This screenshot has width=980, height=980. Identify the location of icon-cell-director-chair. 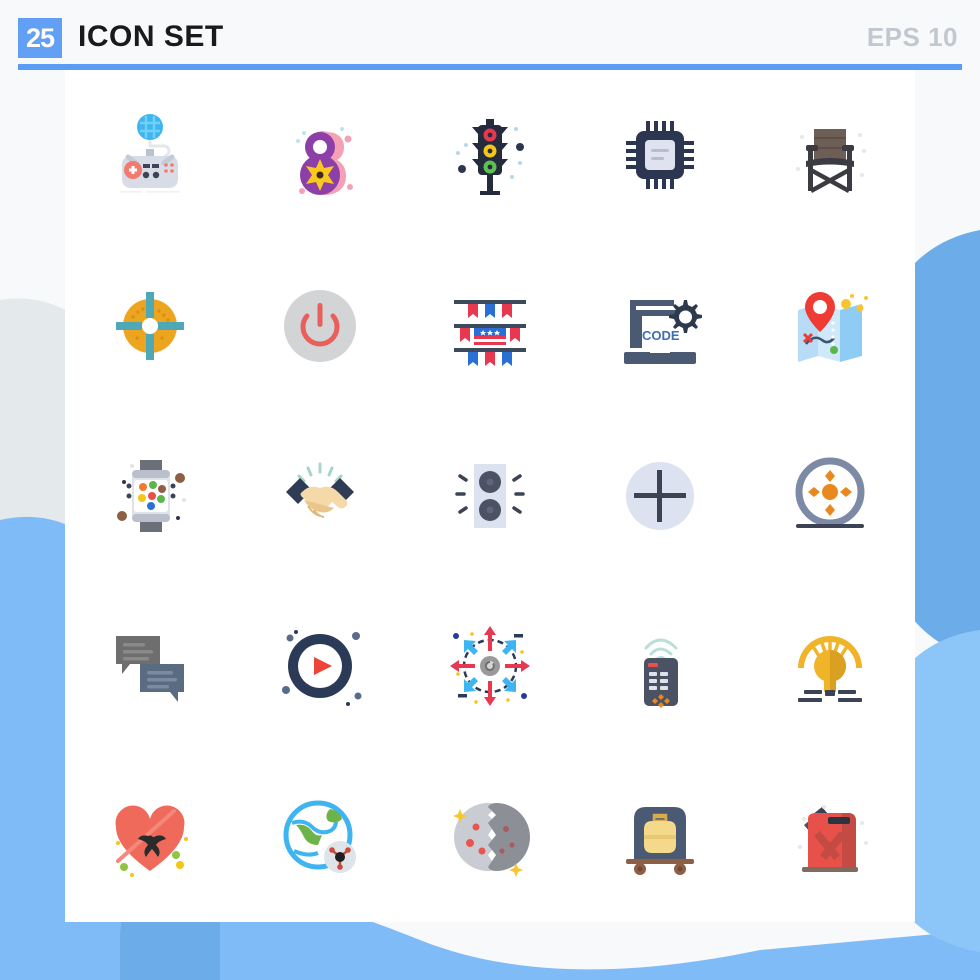
(830, 155).